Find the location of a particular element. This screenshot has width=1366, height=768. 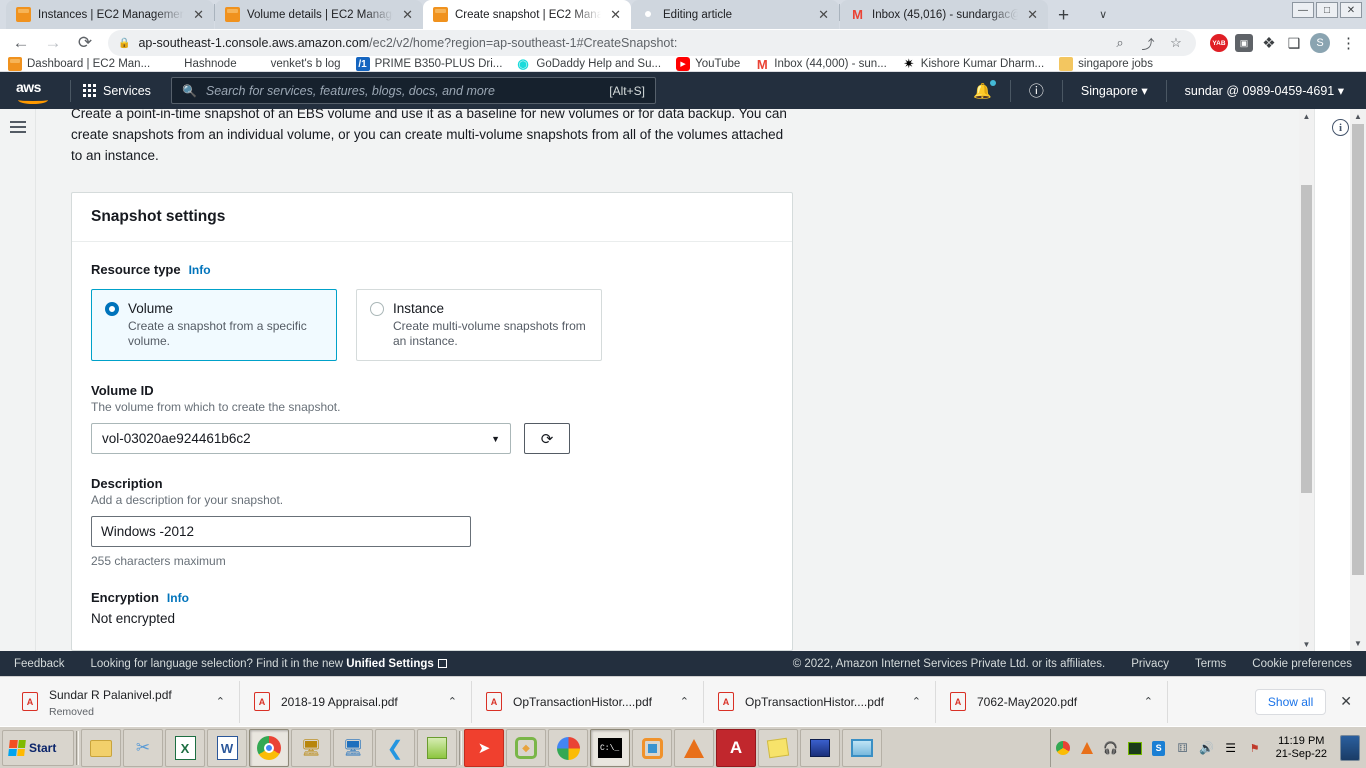

aws-logo: aws is located at coordinates (35, 91).